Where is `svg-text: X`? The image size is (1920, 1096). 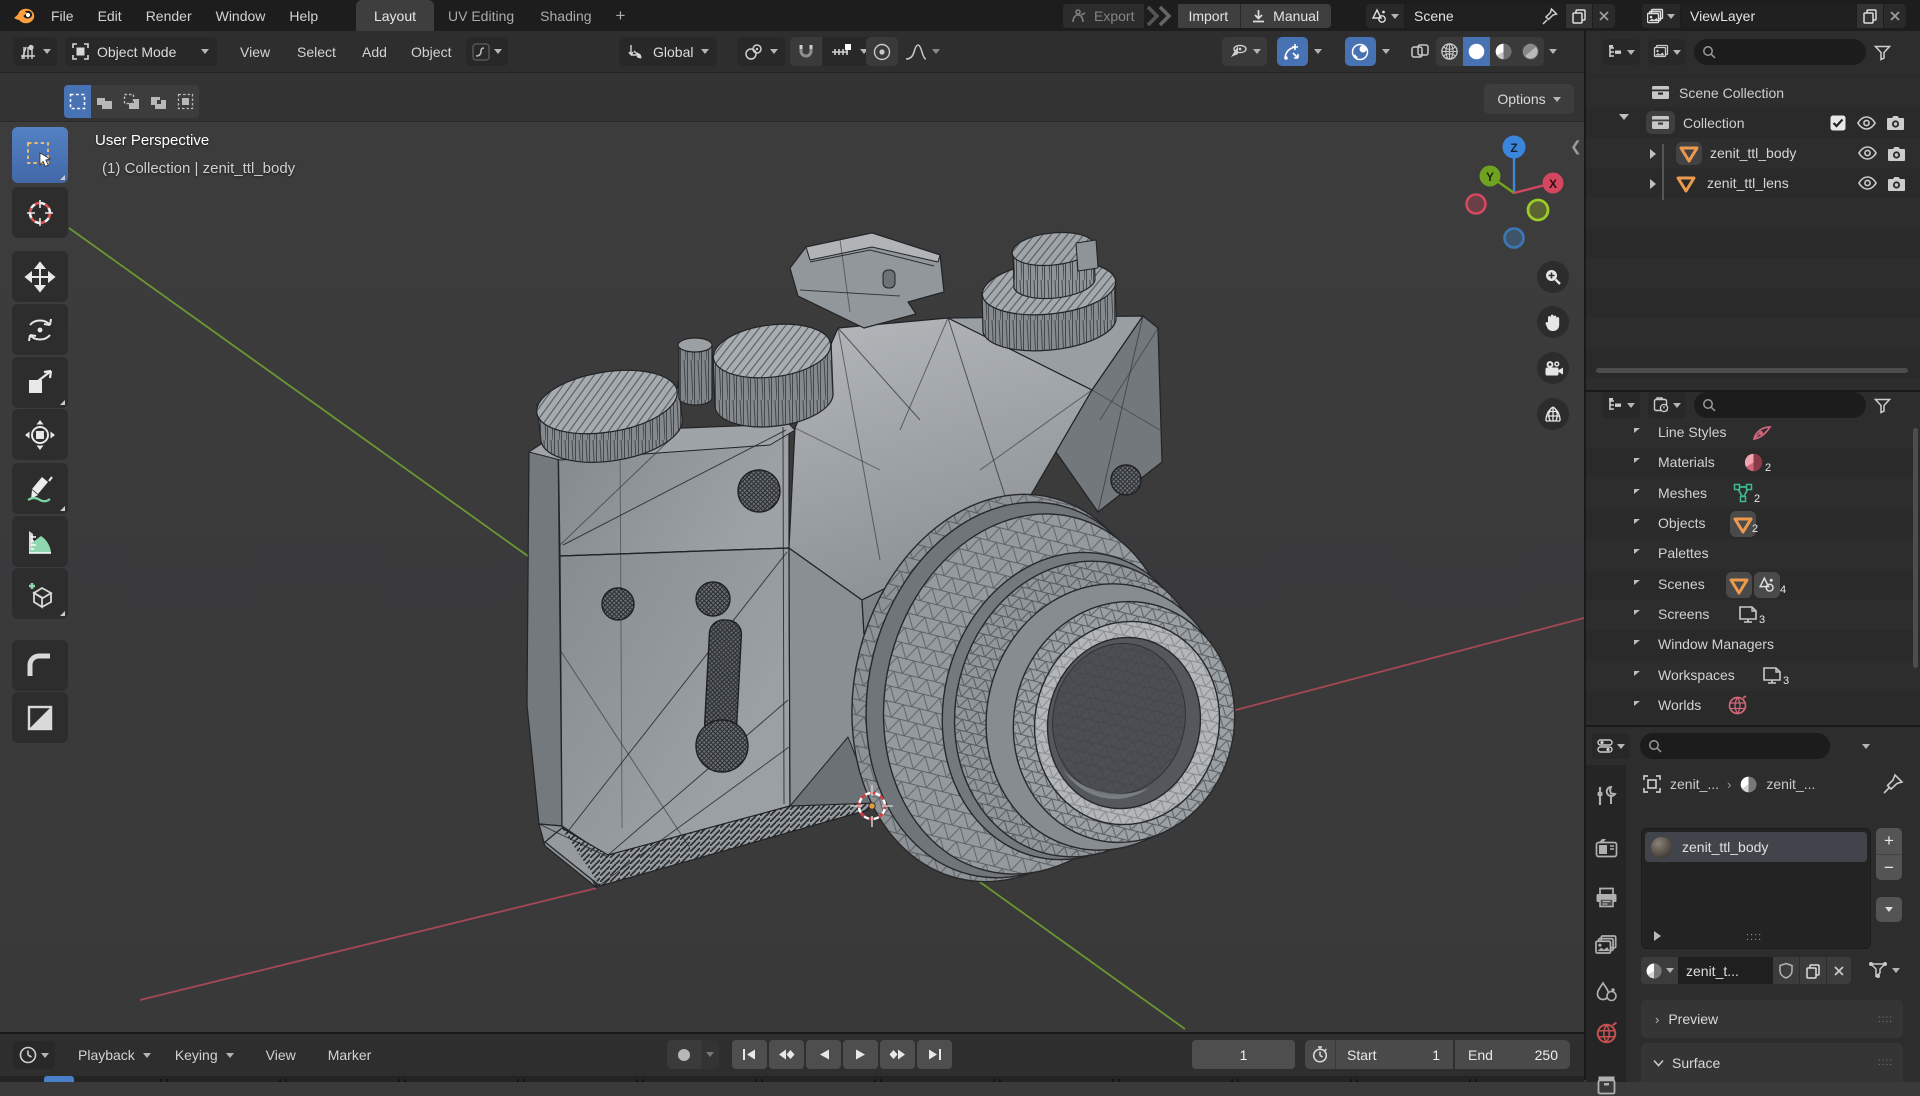
svg-text: X is located at coordinates (1553, 184).